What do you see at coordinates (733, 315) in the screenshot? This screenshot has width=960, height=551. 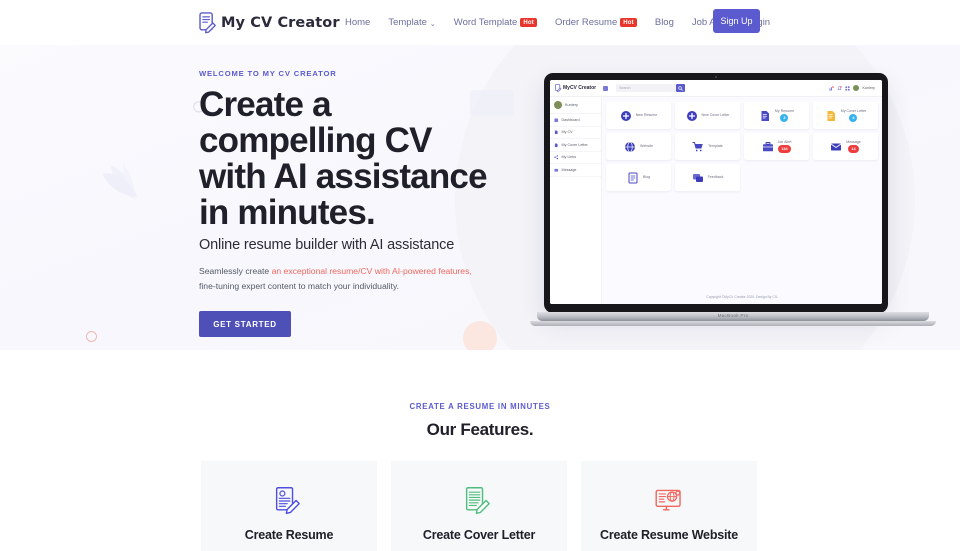 I see `device-label: MacBook Pro` at bounding box center [733, 315].